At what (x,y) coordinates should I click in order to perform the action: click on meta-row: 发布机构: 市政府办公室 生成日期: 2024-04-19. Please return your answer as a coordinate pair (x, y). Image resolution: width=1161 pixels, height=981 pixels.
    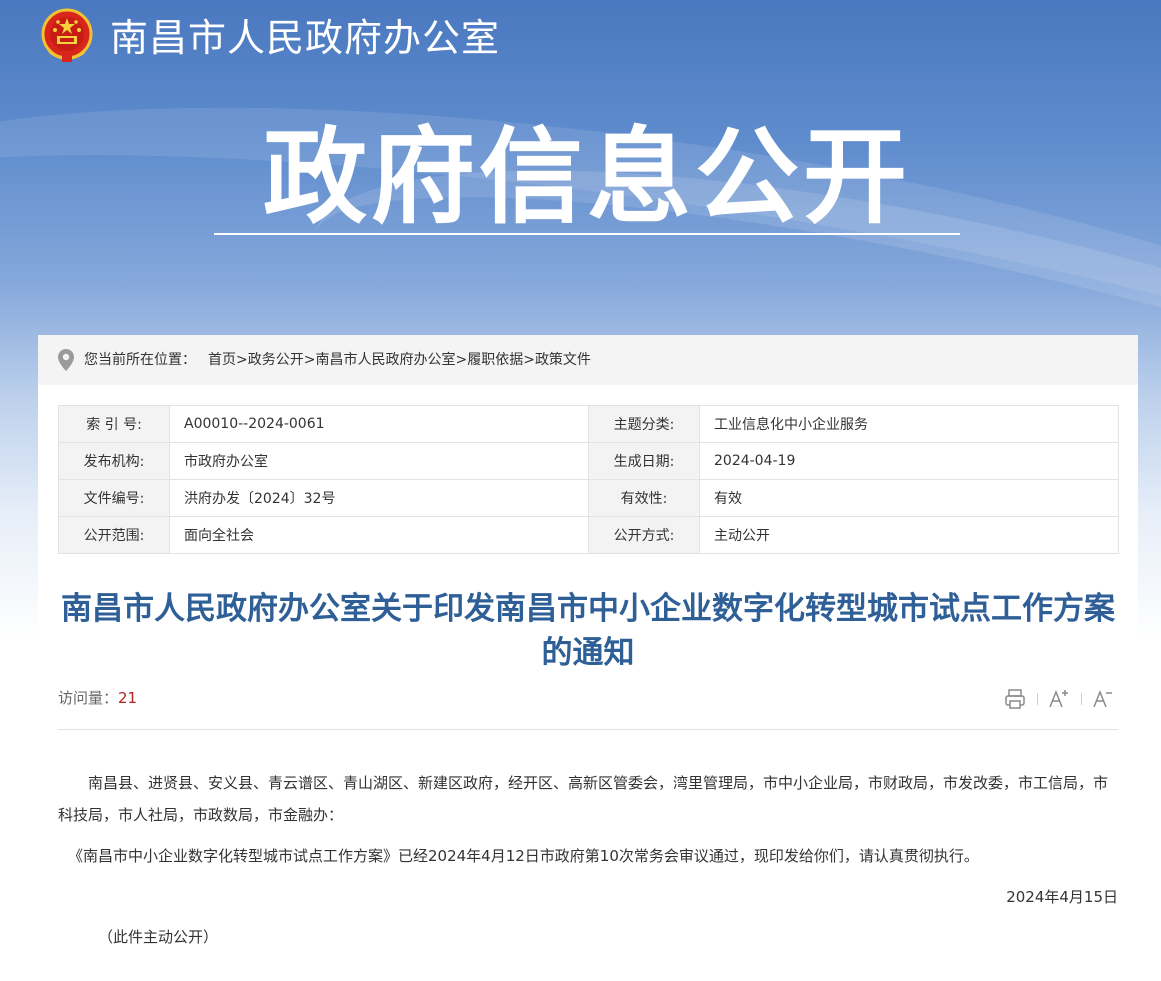
    Looking at the image, I should click on (588, 461).